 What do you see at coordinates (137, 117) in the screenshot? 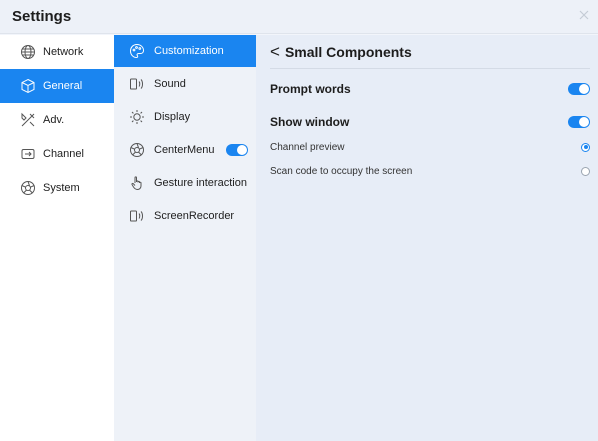
I see `brightness-icon` at bounding box center [137, 117].